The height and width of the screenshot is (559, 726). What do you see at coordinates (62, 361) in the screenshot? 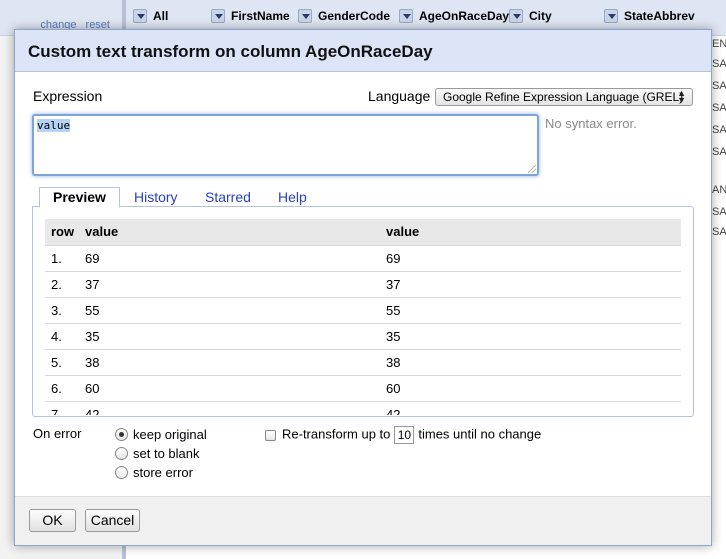
I see `row-number: 5.` at bounding box center [62, 361].